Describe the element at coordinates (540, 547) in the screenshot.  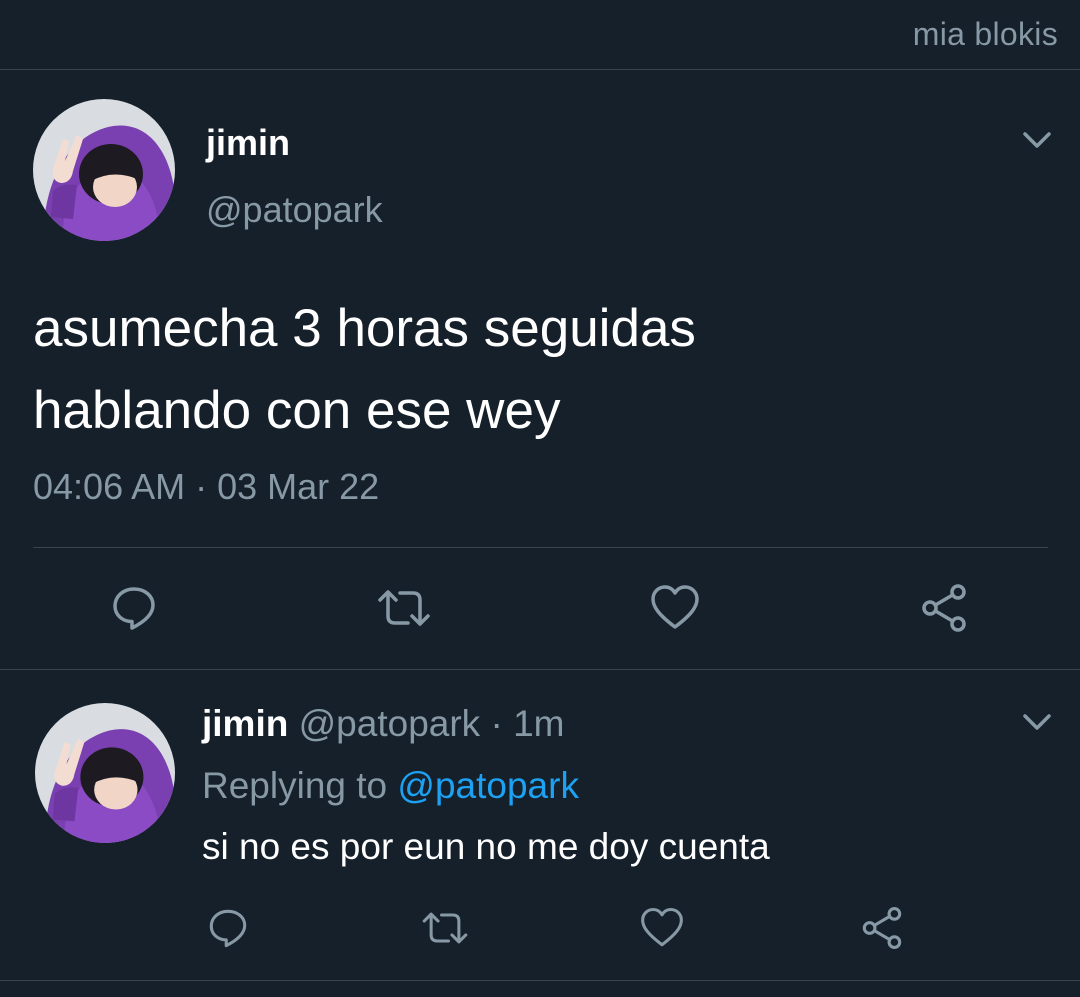
I see `timestamp-divider` at that location.